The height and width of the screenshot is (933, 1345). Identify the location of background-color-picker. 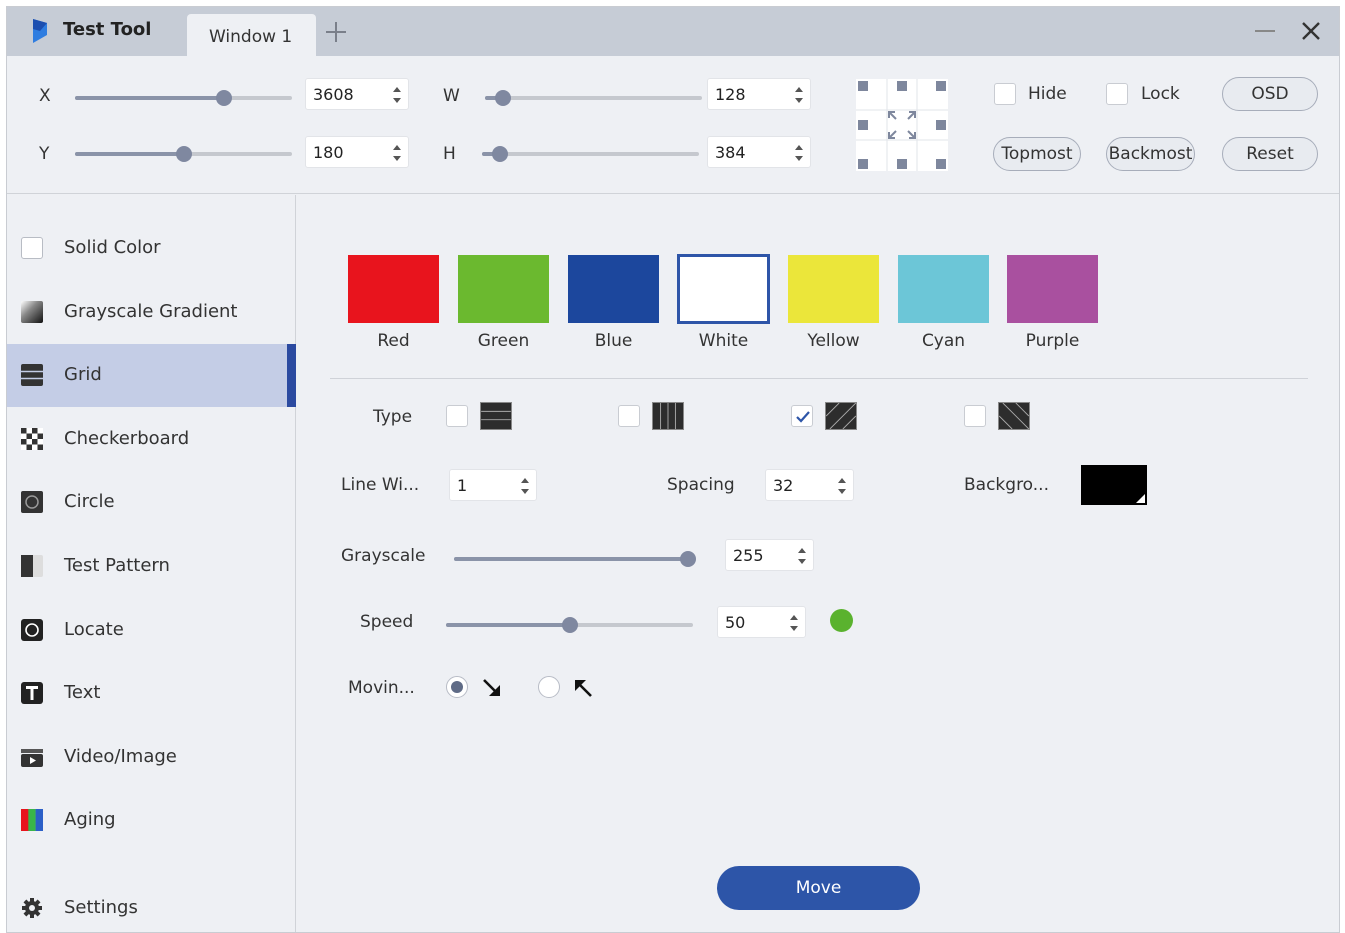
(1114, 485).